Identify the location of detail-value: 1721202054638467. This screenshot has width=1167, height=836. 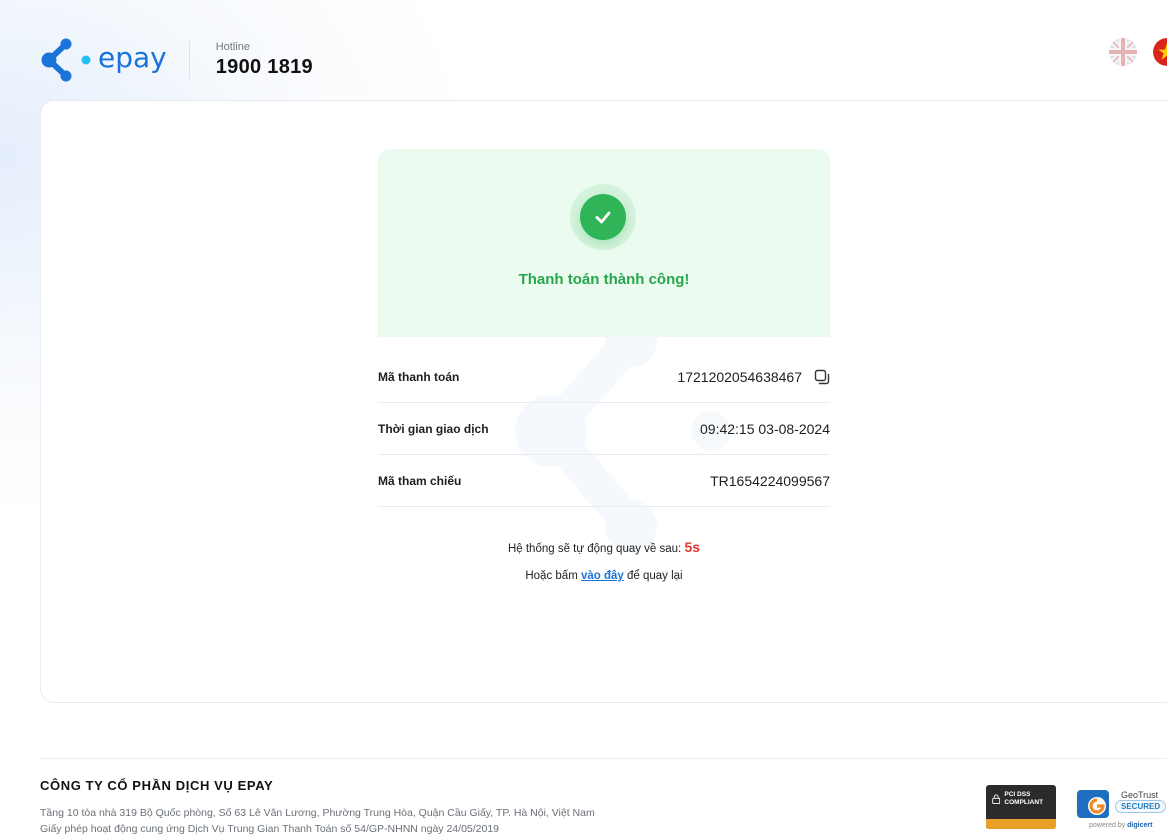
(753, 377).